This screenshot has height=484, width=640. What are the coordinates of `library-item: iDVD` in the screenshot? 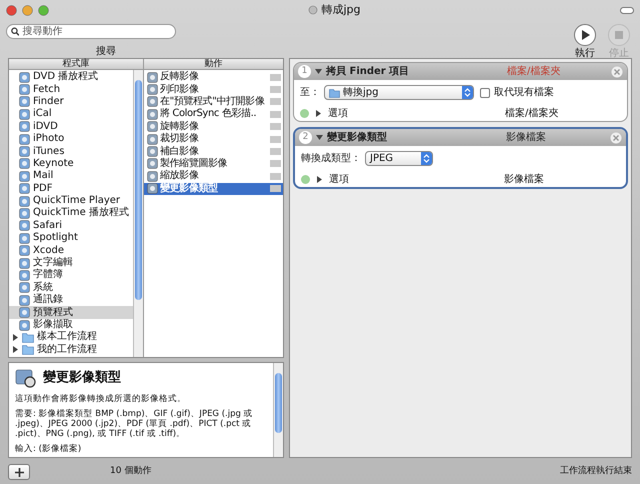 It's located at (71, 126).